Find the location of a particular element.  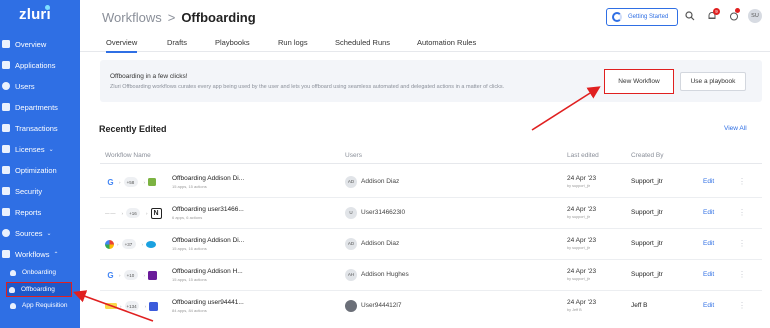

sidebar-item-transactions: Transactions is located at coordinates (40, 128).